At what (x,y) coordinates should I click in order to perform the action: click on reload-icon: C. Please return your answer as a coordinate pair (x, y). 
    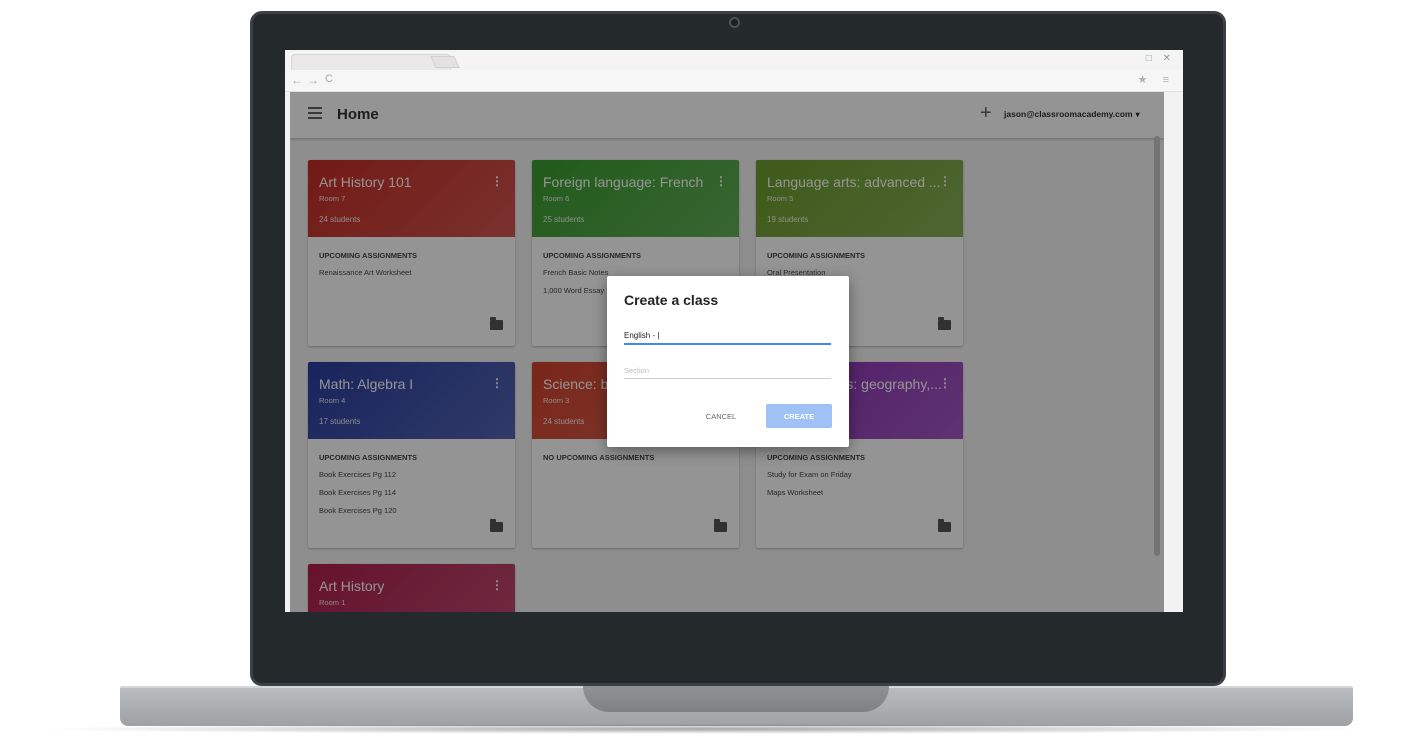
    Looking at the image, I should click on (329, 79).